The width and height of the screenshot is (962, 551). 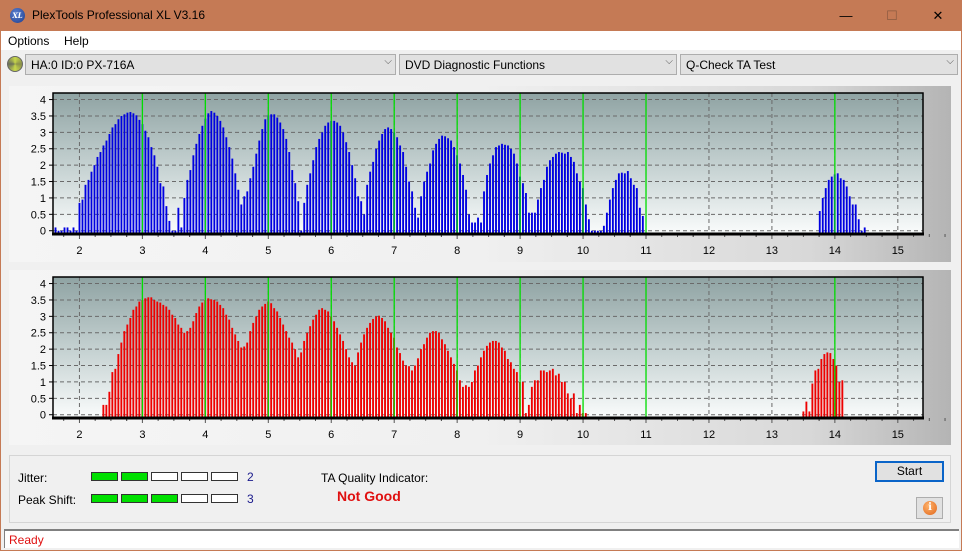 I want to click on peak-shift-value: 3, so click(x=250, y=499).